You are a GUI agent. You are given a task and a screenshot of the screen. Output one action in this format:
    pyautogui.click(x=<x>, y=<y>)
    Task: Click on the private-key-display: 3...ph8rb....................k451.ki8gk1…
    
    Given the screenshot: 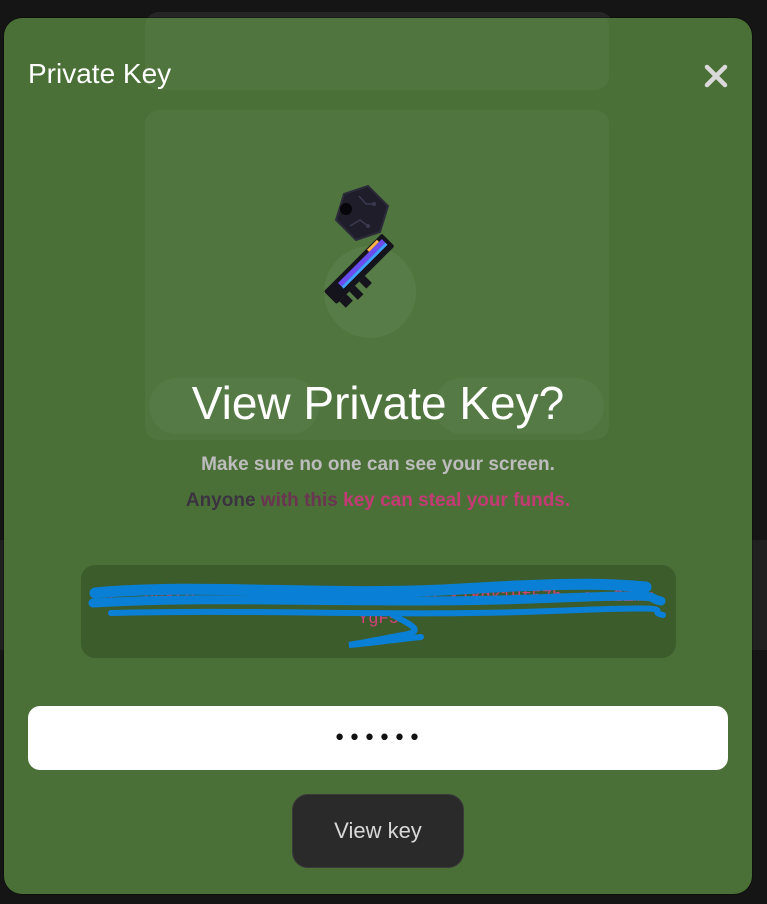 What is the action you would take?
    pyautogui.click(x=378, y=611)
    